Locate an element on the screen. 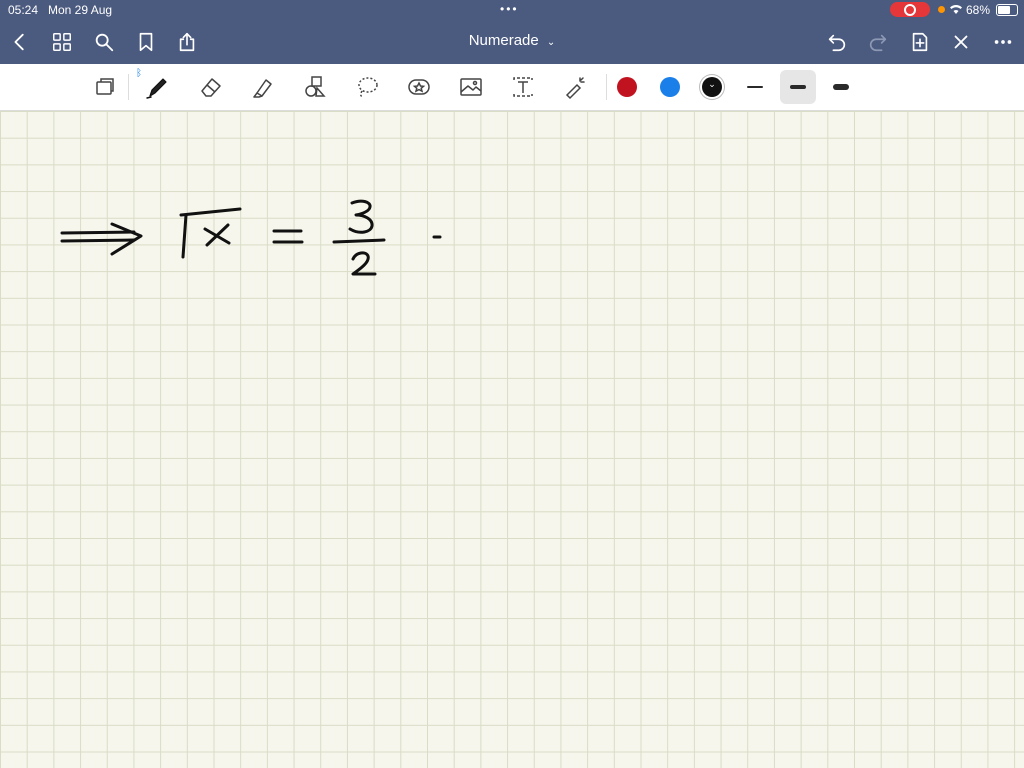 The image size is (1024, 768). pages-icon is located at coordinates (105, 87).